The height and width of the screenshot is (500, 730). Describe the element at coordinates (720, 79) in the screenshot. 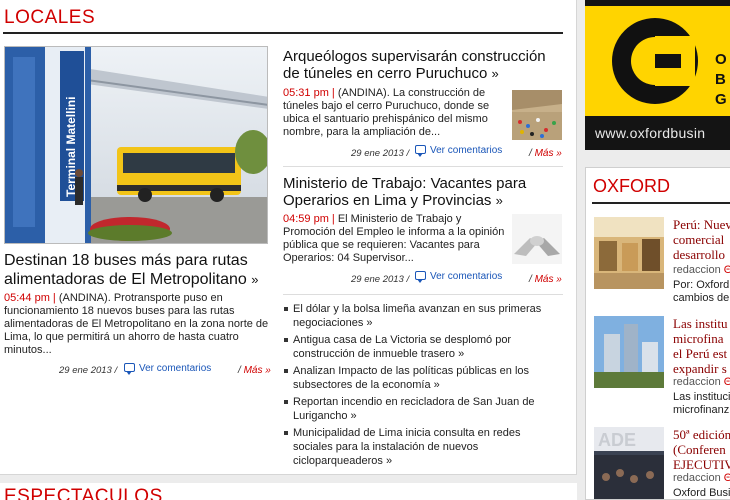

I see `ad-letter: B` at that location.